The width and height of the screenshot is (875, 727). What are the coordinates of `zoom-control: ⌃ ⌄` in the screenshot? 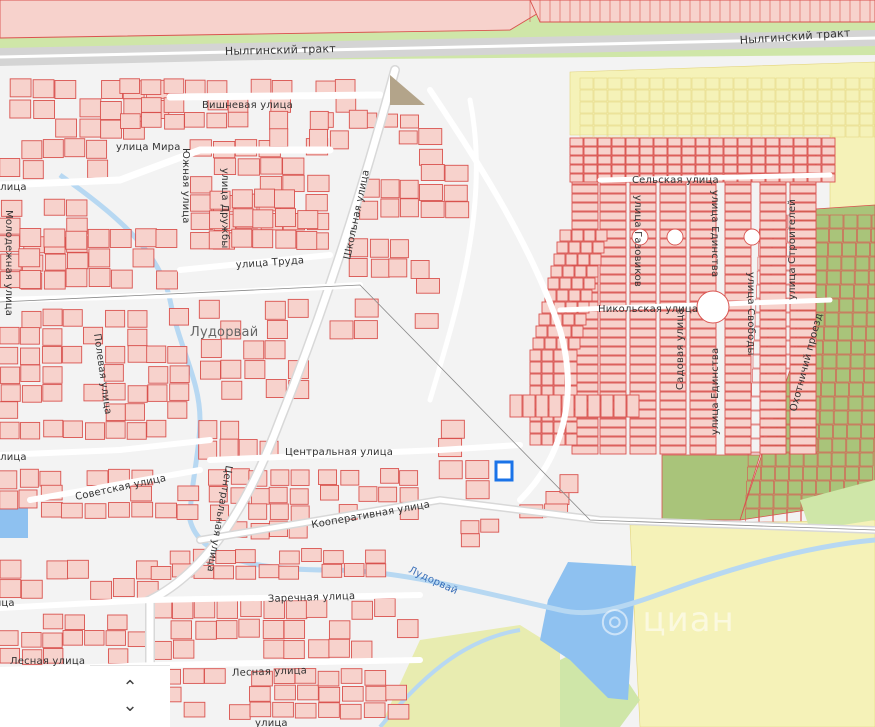 It's located at (130, 696).